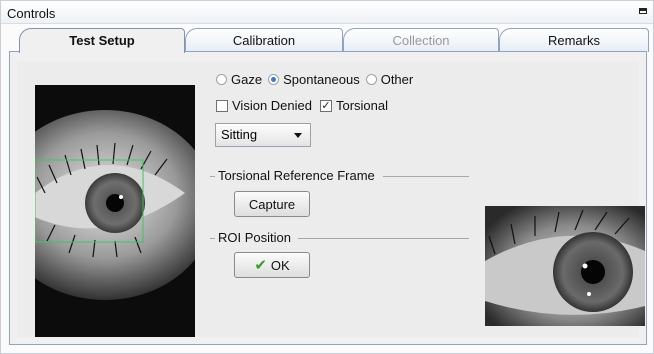  What do you see at coordinates (272, 204) in the screenshot?
I see `capture-button: Capture` at bounding box center [272, 204].